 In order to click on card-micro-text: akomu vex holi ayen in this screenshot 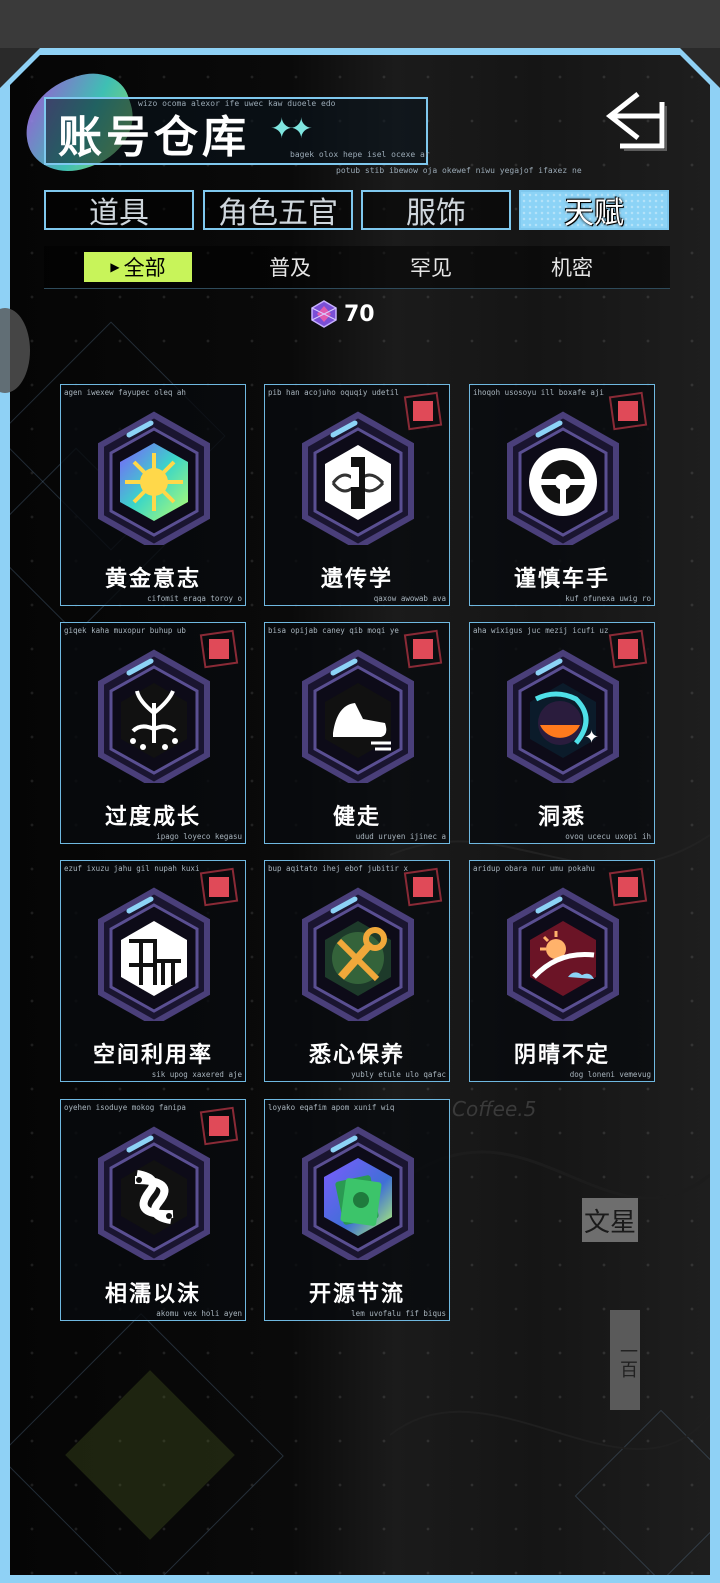, I will do `click(199, 1313)`.